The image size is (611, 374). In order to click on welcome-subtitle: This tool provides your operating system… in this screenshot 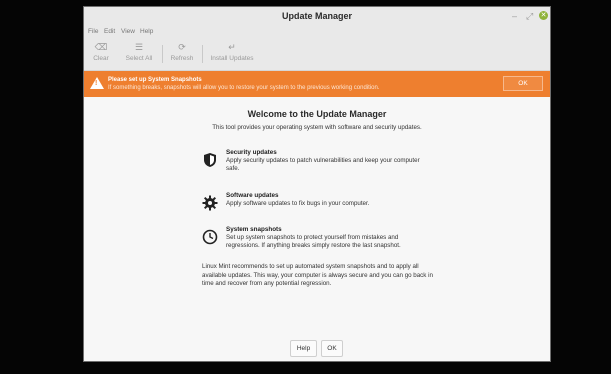, I will do `click(317, 127)`.